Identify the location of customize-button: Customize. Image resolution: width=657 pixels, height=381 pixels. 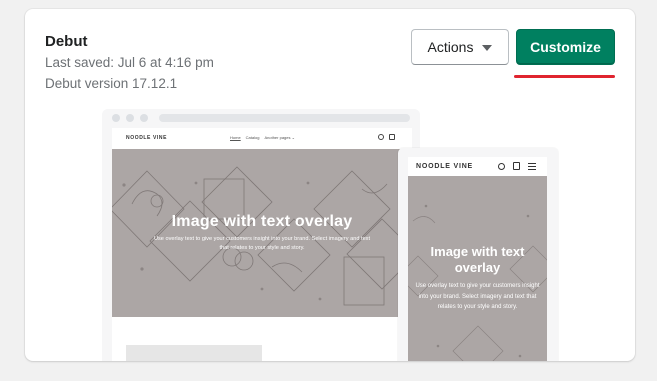
(565, 47).